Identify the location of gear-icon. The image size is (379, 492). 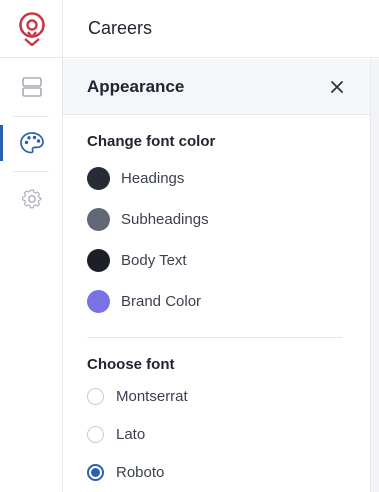
(31, 199).